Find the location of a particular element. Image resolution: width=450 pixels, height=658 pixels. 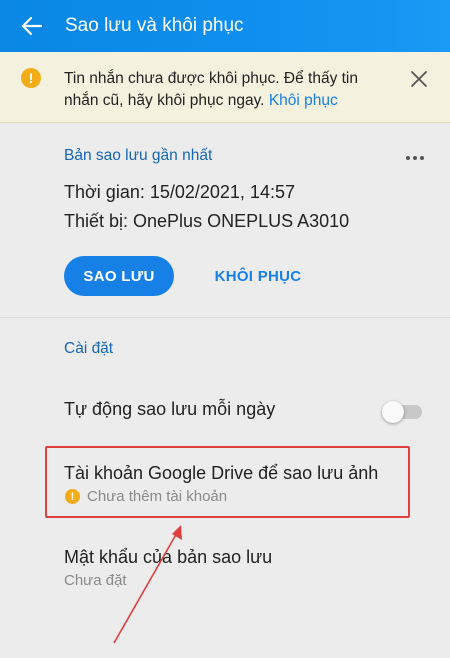

restore-button: KHÔI PHỤC is located at coordinates (258, 276).